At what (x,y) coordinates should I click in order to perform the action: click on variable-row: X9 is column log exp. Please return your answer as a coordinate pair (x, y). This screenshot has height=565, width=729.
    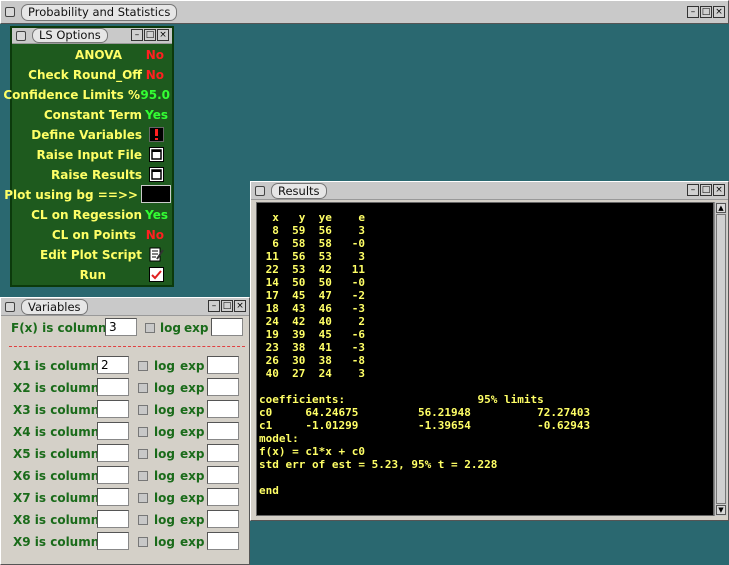
    Looking at the image, I should click on (124, 542).